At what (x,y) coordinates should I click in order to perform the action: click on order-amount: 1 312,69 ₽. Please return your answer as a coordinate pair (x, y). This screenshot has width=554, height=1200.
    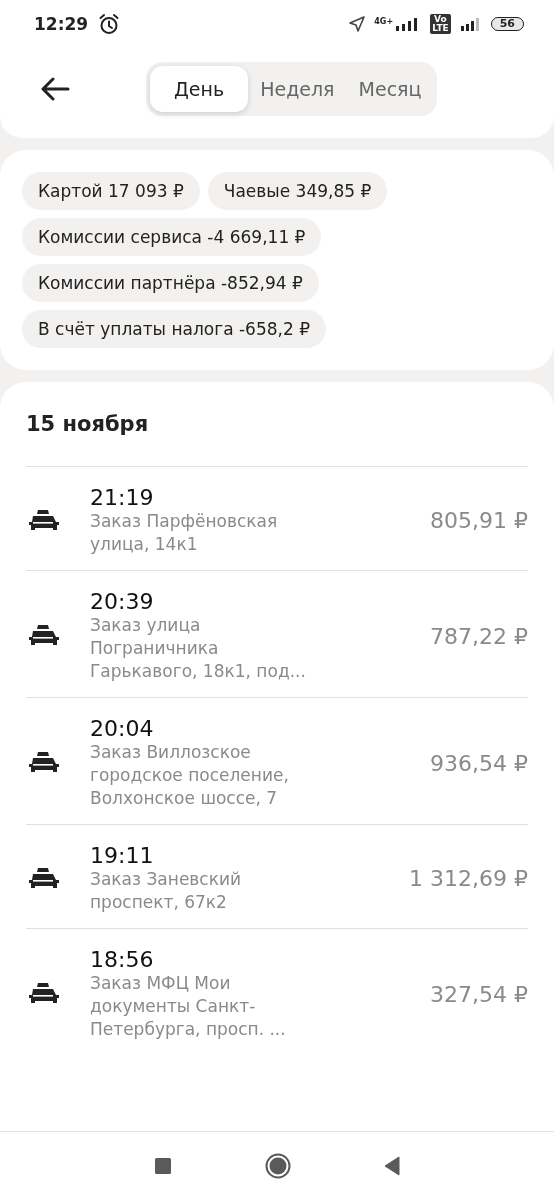
    Looking at the image, I should click on (468, 878).